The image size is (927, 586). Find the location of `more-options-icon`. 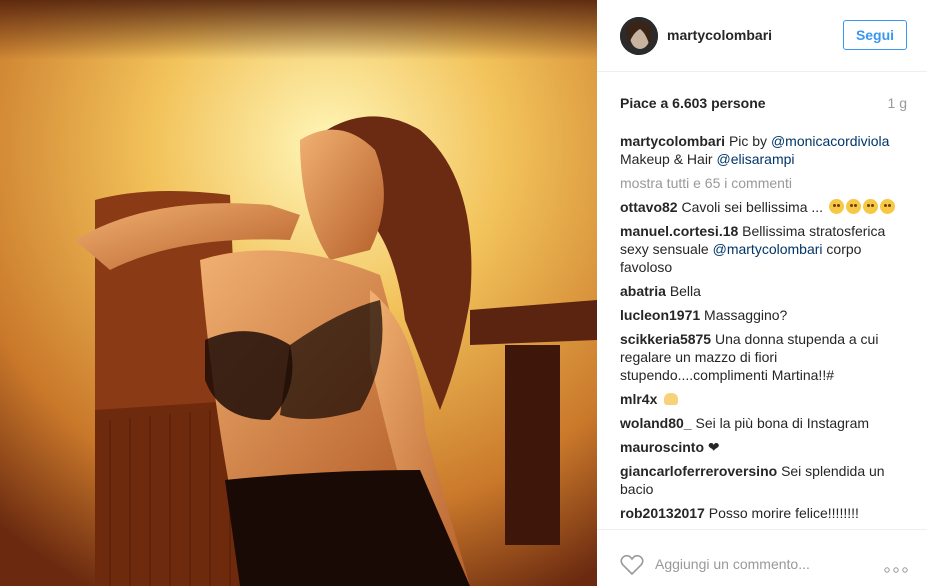

more-options-icon is located at coordinates (896, 569).